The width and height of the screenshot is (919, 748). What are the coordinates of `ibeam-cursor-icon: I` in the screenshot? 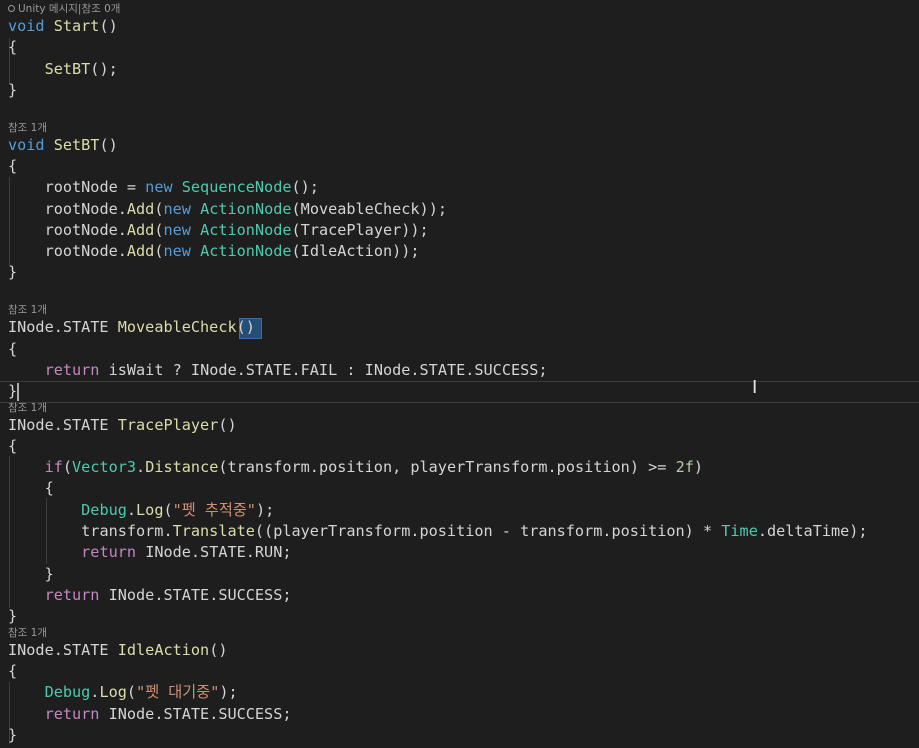 It's located at (755, 387).